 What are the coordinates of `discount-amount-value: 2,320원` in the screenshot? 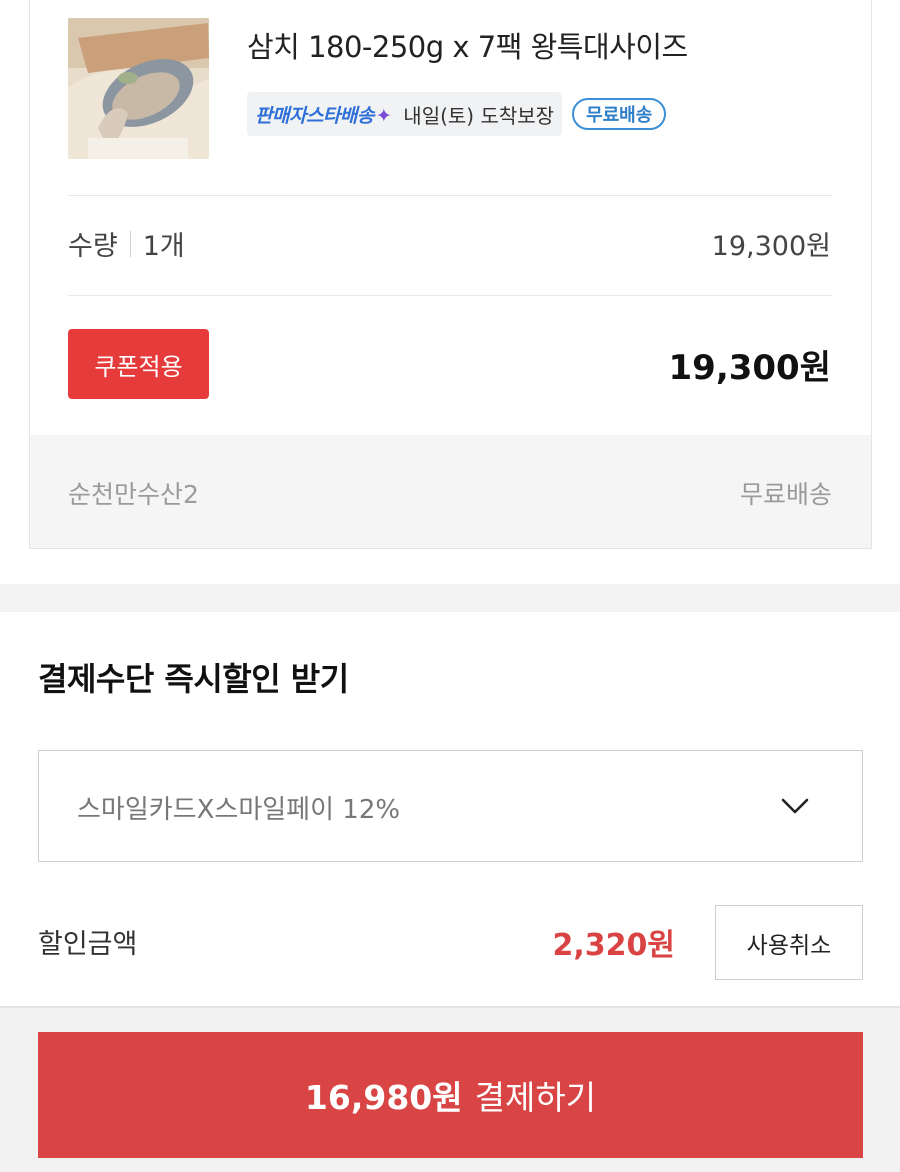 It's located at (614, 945).